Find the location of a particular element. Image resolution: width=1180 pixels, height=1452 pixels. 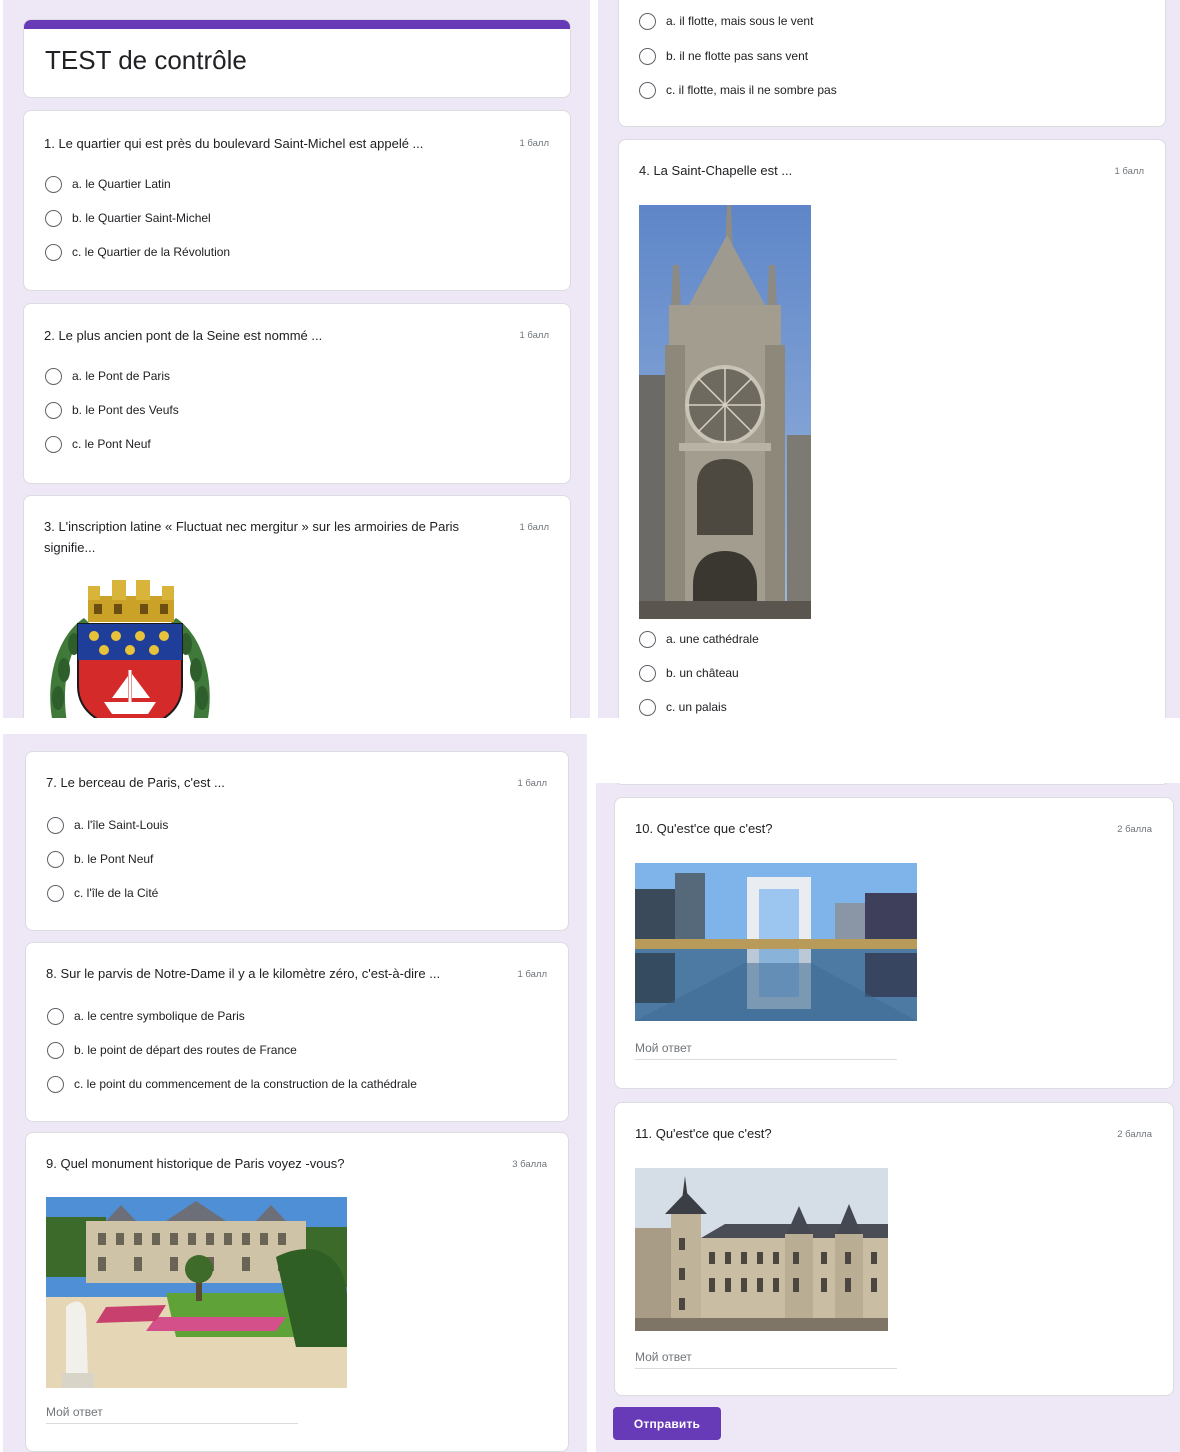

radio-option: a. l'île Saint-Louis is located at coordinates (107, 825).